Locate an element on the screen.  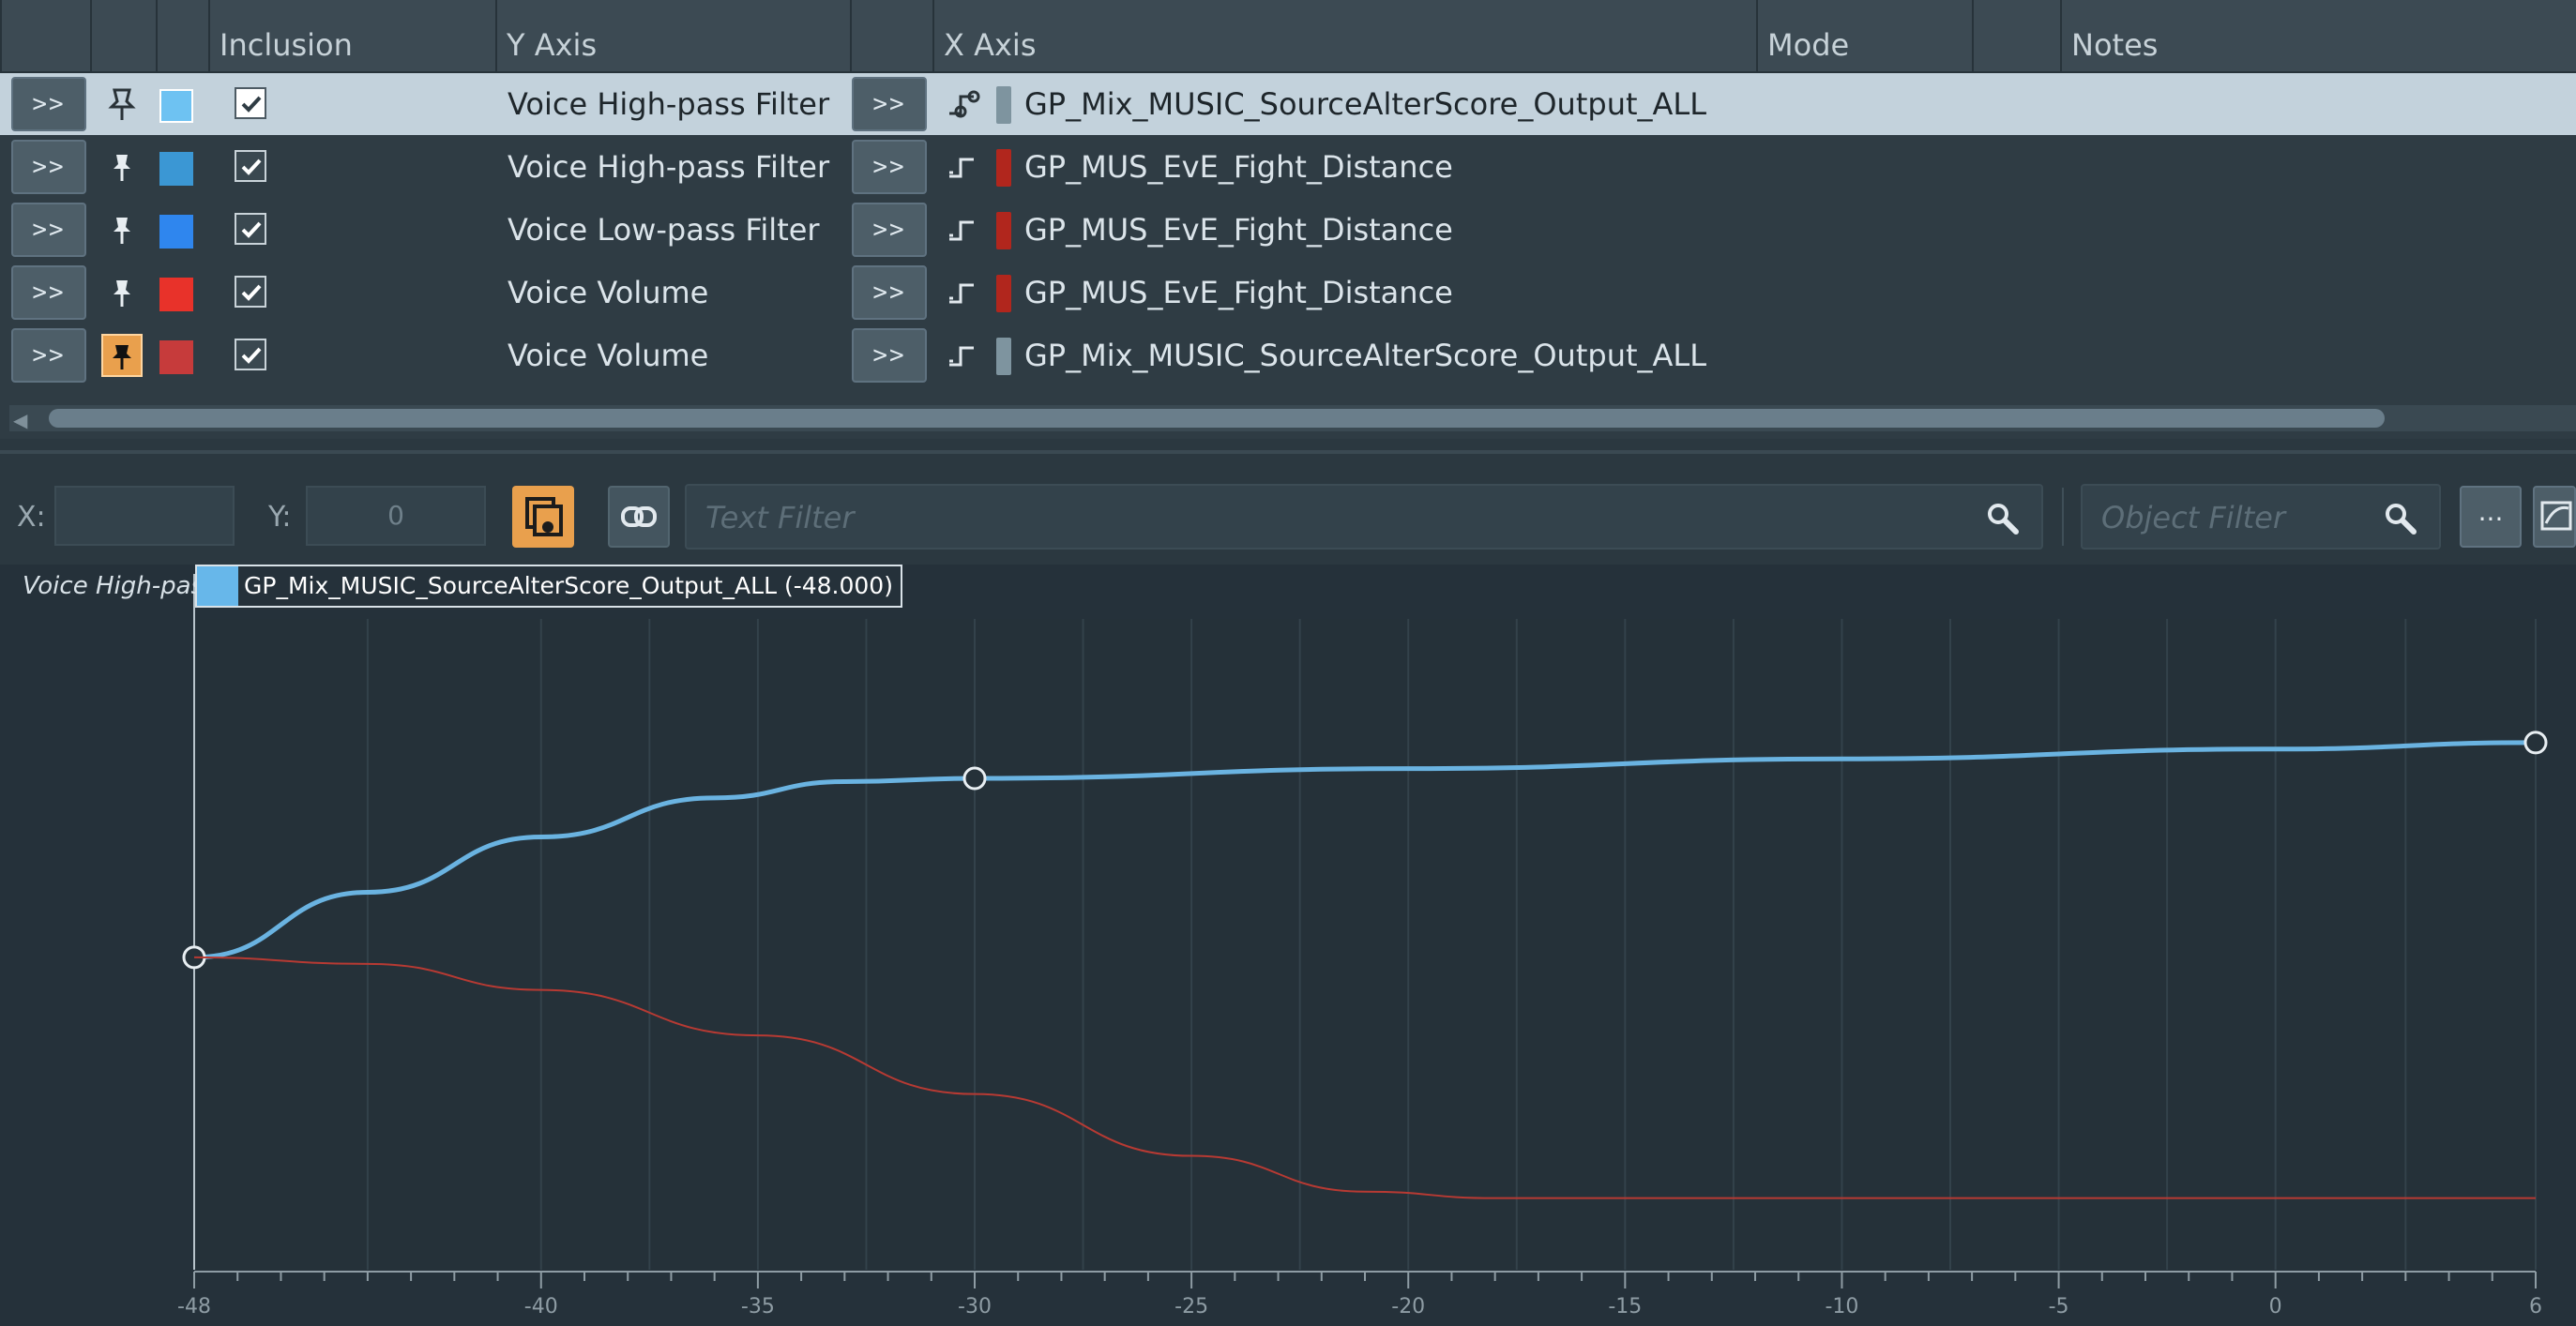
x-tick-label: -48 is located at coordinates (194, 1306).